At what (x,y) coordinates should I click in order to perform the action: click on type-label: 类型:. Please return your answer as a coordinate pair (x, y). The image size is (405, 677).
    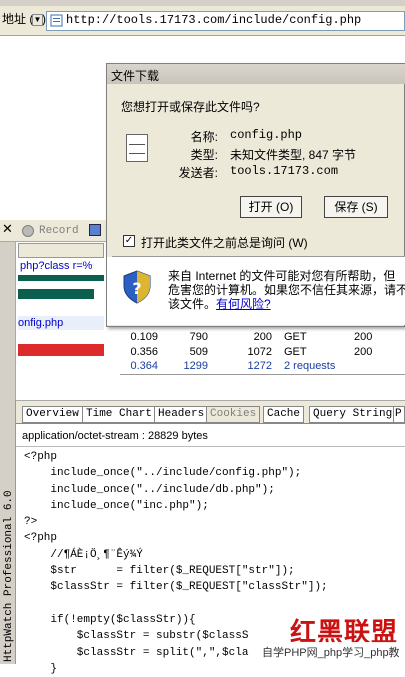
    Looking at the image, I should click on (204, 155).